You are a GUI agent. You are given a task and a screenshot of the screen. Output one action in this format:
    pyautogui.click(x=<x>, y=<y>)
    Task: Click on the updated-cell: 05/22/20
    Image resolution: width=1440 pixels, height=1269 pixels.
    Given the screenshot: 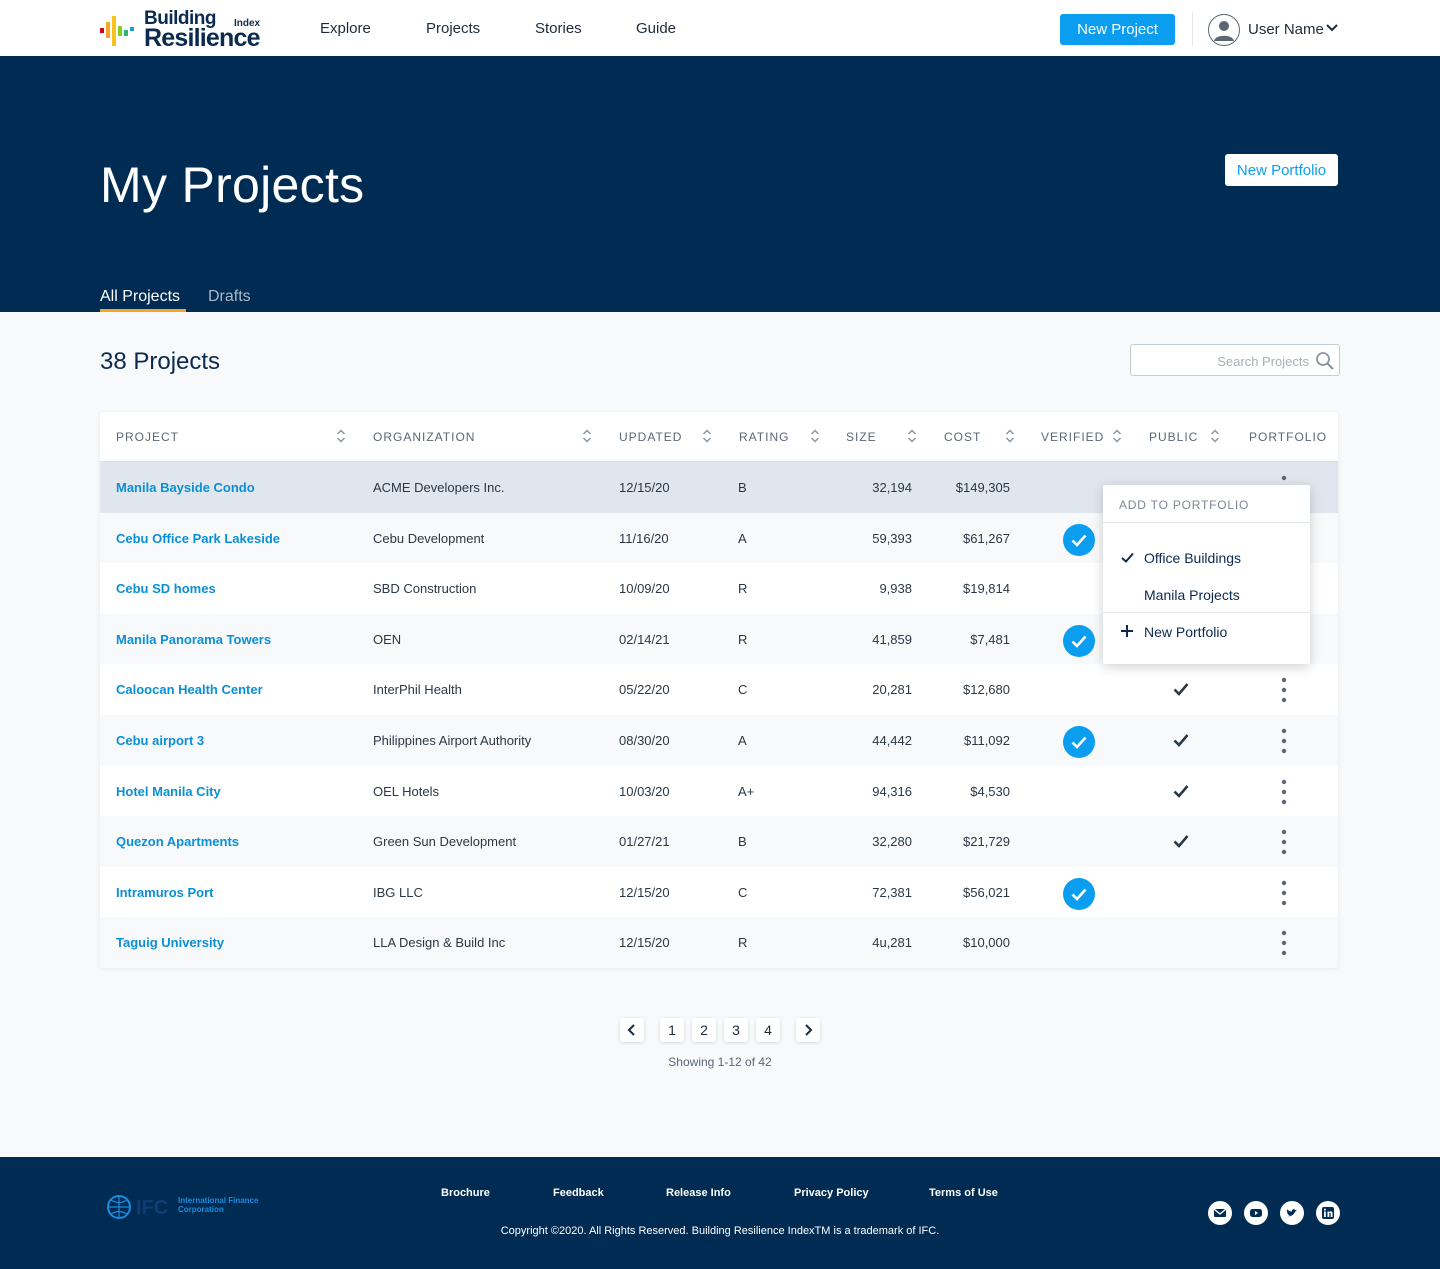 What is the action you would take?
    pyautogui.click(x=644, y=690)
    